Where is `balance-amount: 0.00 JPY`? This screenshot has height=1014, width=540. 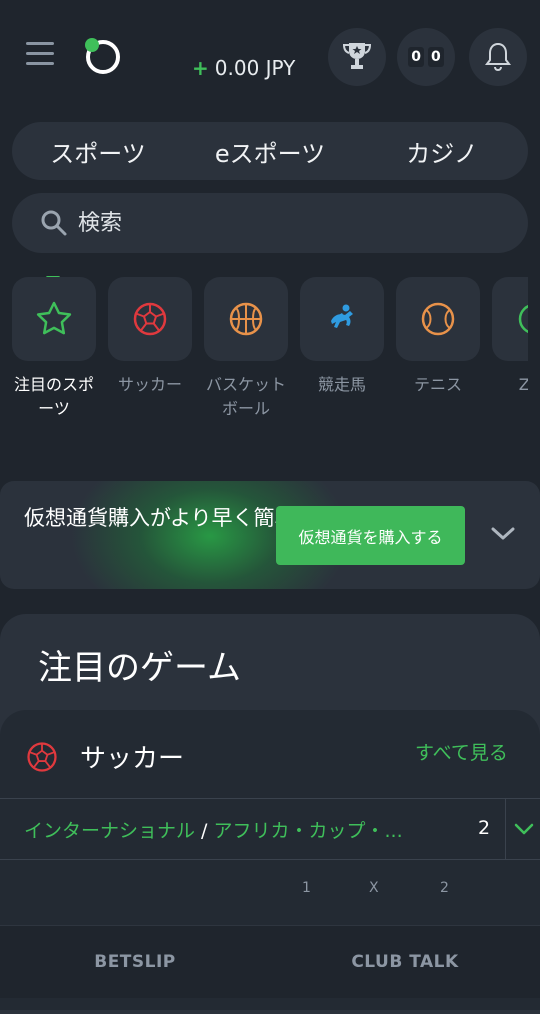 balance-amount: 0.00 JPY is located at coordinates (255, 68).